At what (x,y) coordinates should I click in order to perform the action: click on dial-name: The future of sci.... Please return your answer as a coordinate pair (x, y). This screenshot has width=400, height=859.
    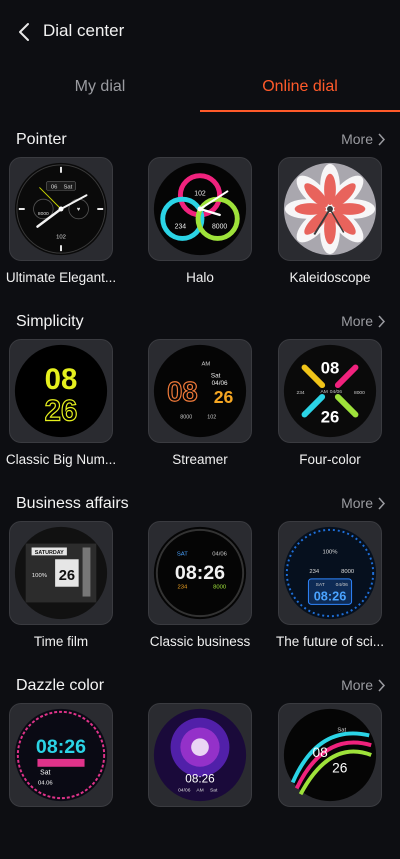
    Looking at the image, I should click on (330, 641).